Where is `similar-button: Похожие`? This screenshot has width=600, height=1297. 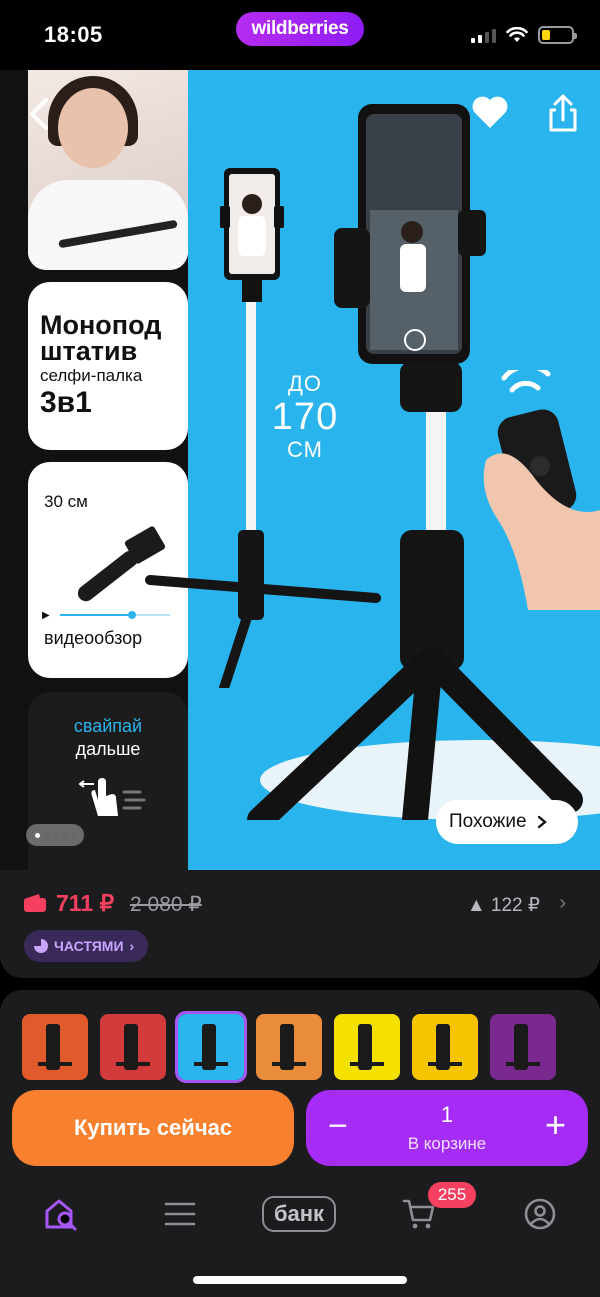 similar-button: Похожие is located at coordinates (507, 822).